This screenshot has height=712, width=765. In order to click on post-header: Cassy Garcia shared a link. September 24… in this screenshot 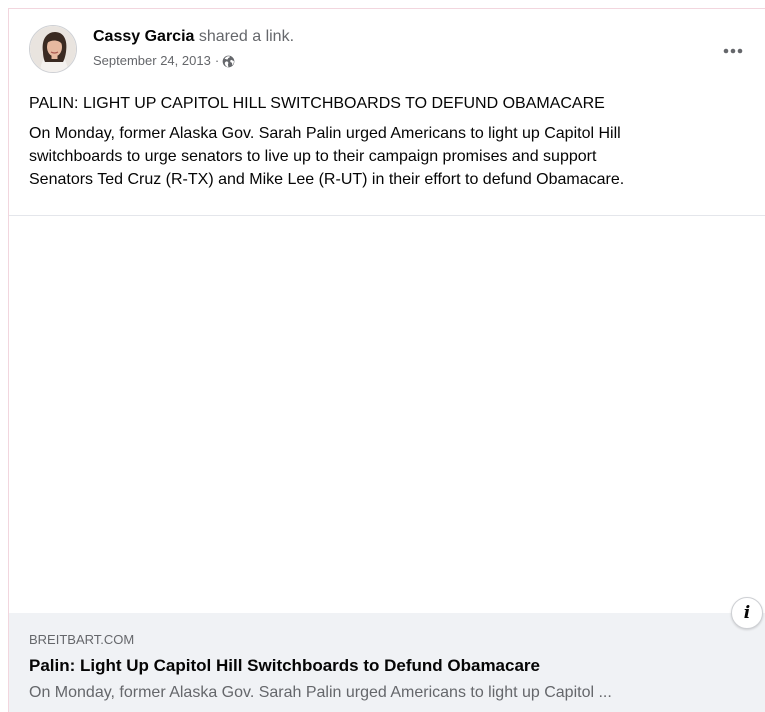, I will do `click(387, 47)`.